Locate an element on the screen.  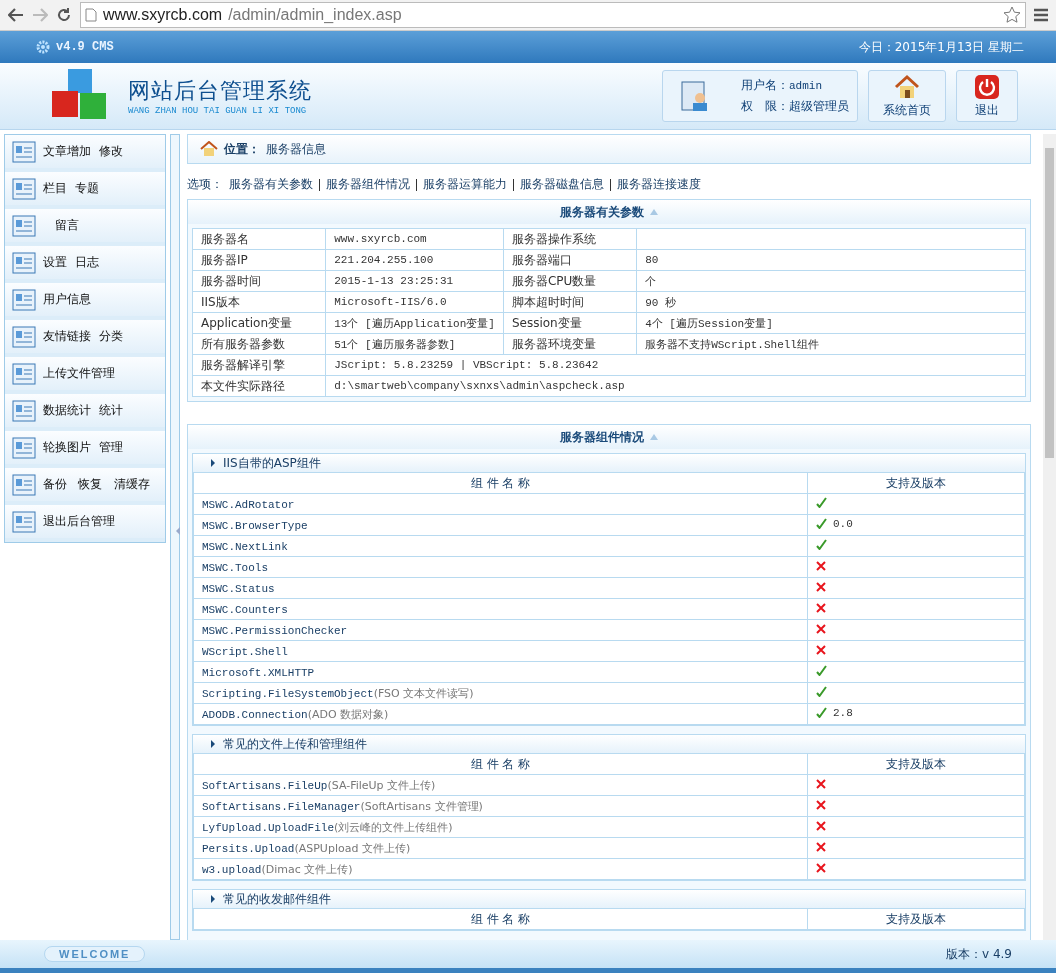
table-cell: 服务器名 is located at coordinates (259, 239).